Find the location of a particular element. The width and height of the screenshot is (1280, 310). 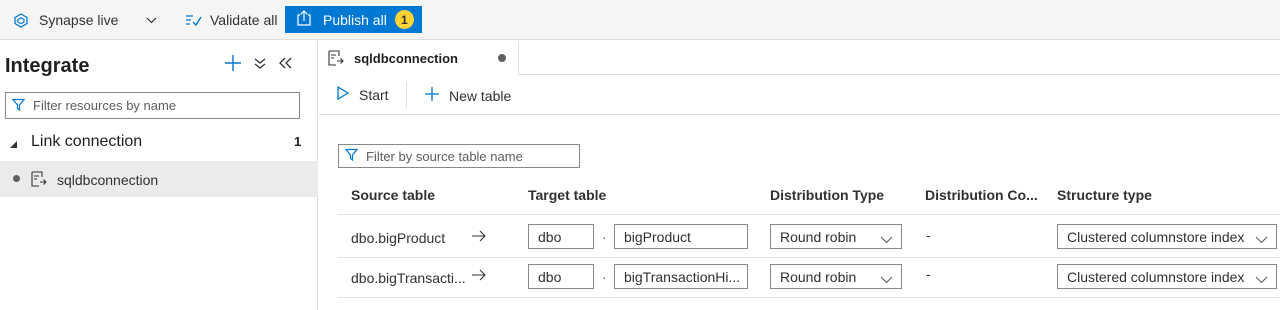

editor-toolbar: Start New table is located at coordinates (799, 95).